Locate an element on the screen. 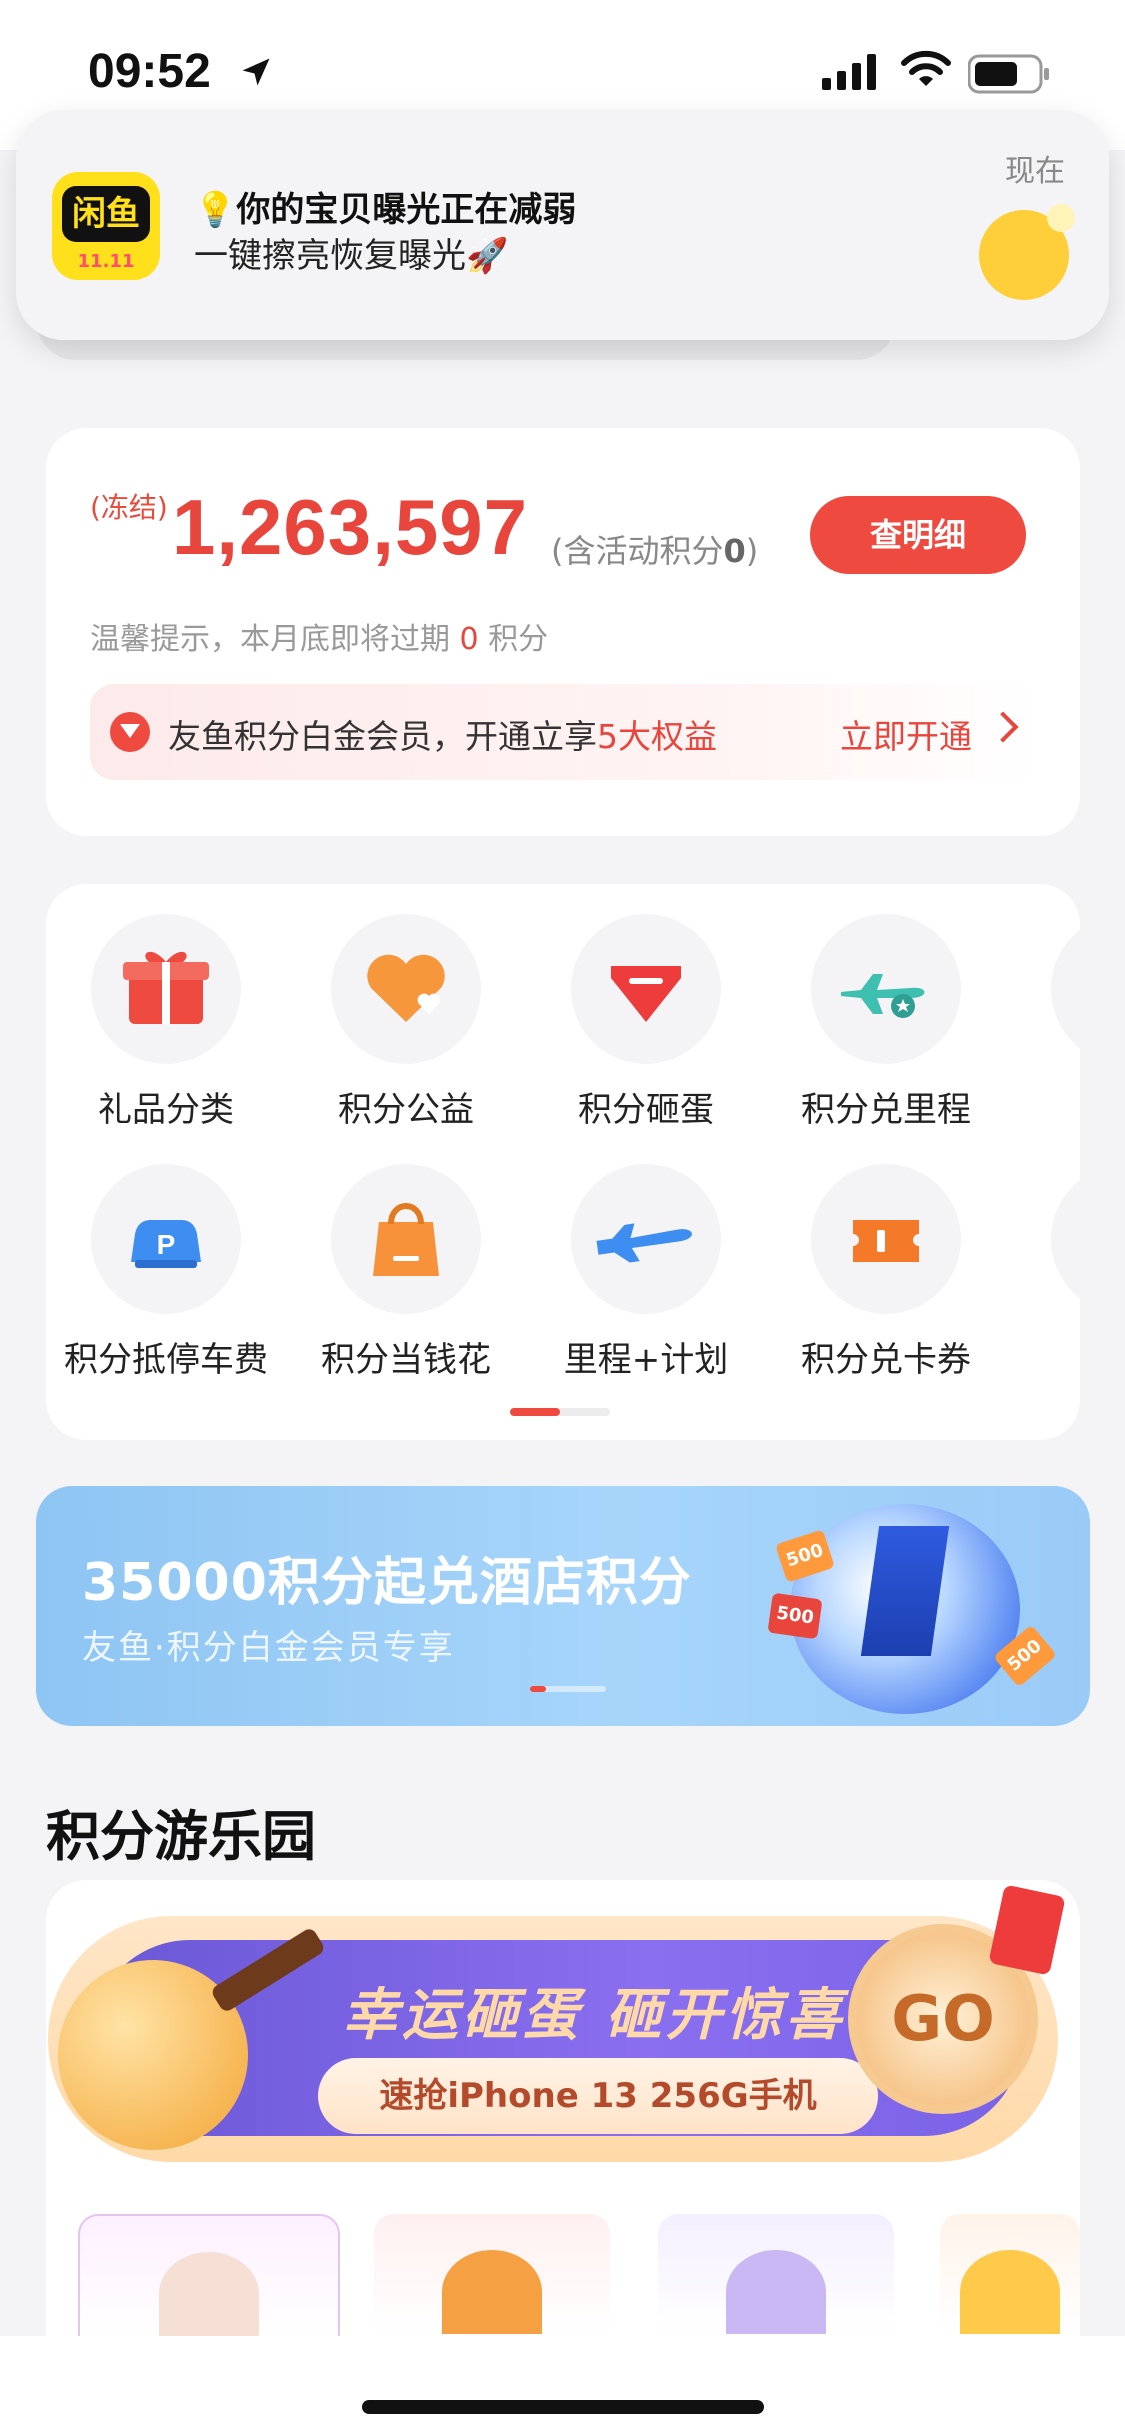  lightbulb-icon: 💡 is located at coordinates (215, 210).